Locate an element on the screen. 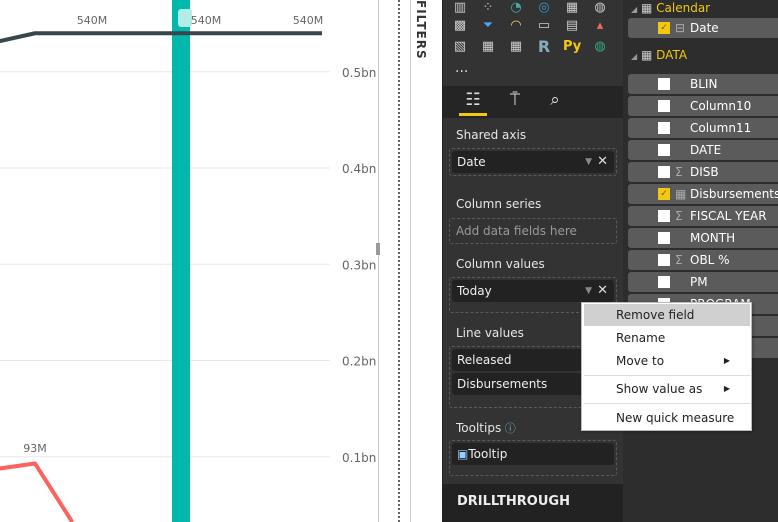 This screenshot has height=522, width=778. filters-pane: FILTERS is located at coordinates (420, 261).